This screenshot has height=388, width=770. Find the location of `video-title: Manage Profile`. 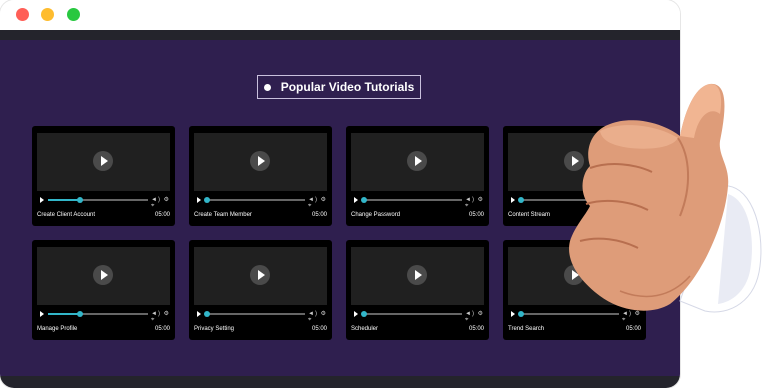

video-title: Manage Profile is located at coordinates (57, 329).